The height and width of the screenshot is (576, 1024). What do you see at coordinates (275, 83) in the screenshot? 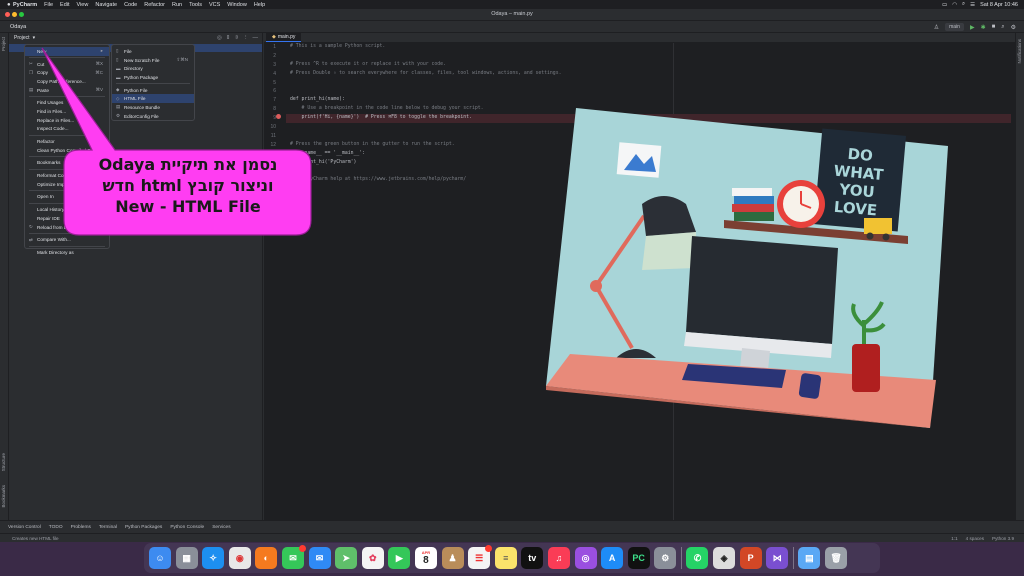
I see `line-number: 5` at bounding box center [275, 83].